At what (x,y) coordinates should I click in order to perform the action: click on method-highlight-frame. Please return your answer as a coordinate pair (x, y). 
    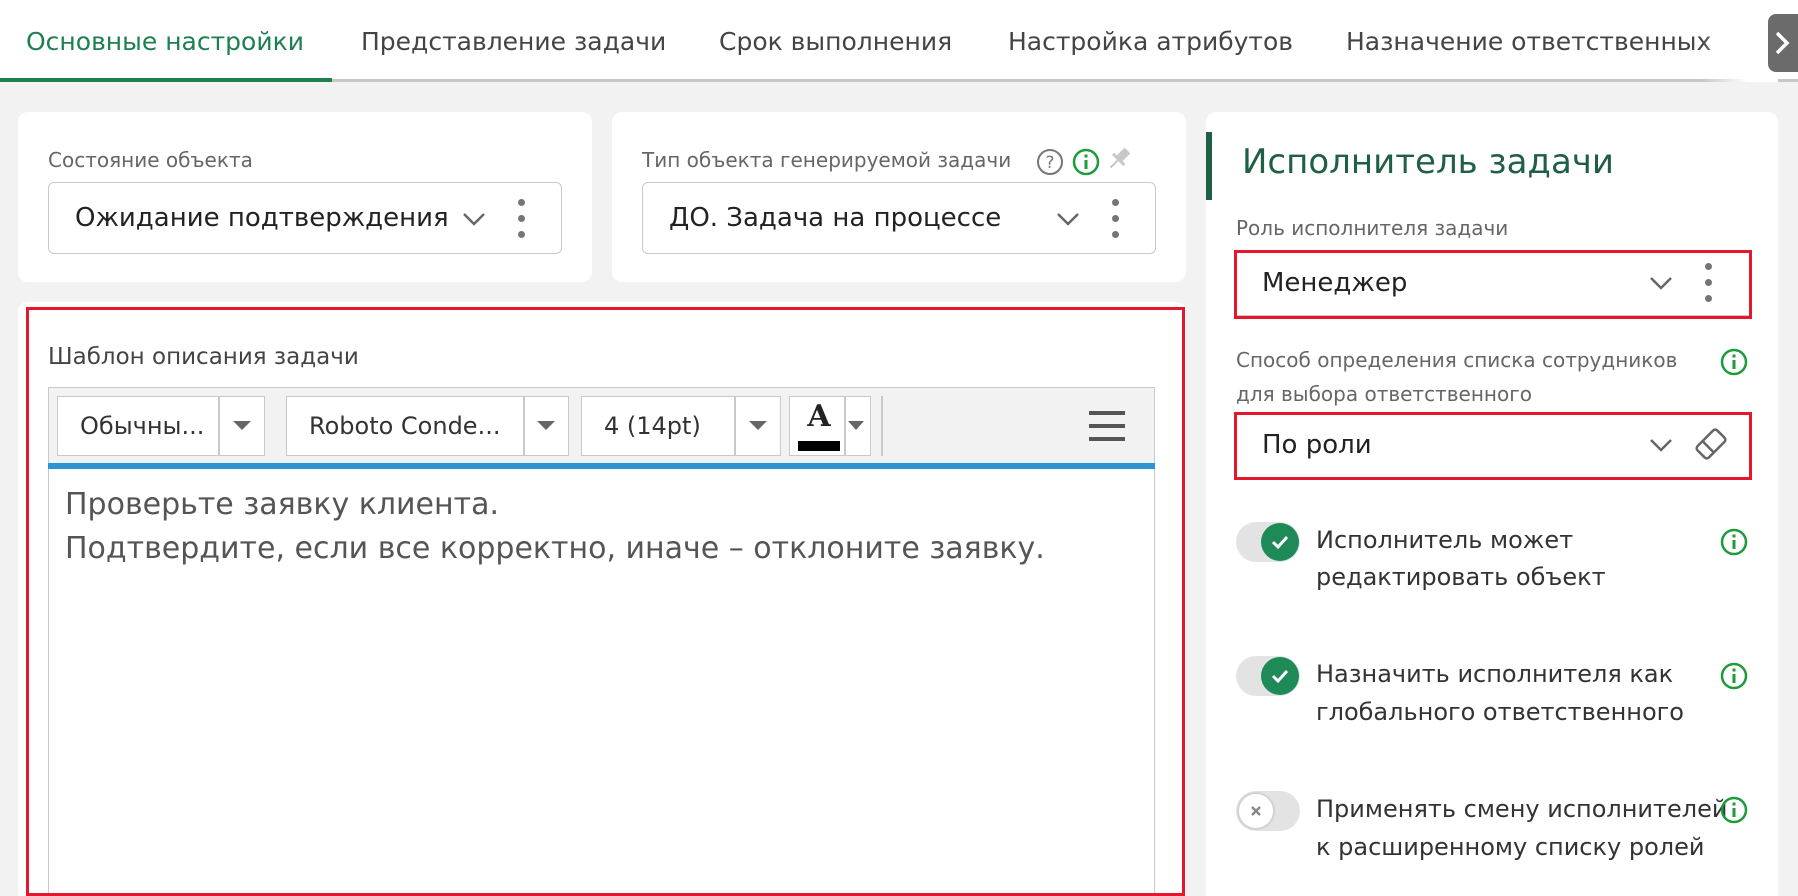
    Looking at the image, I should click on (1493, 446).